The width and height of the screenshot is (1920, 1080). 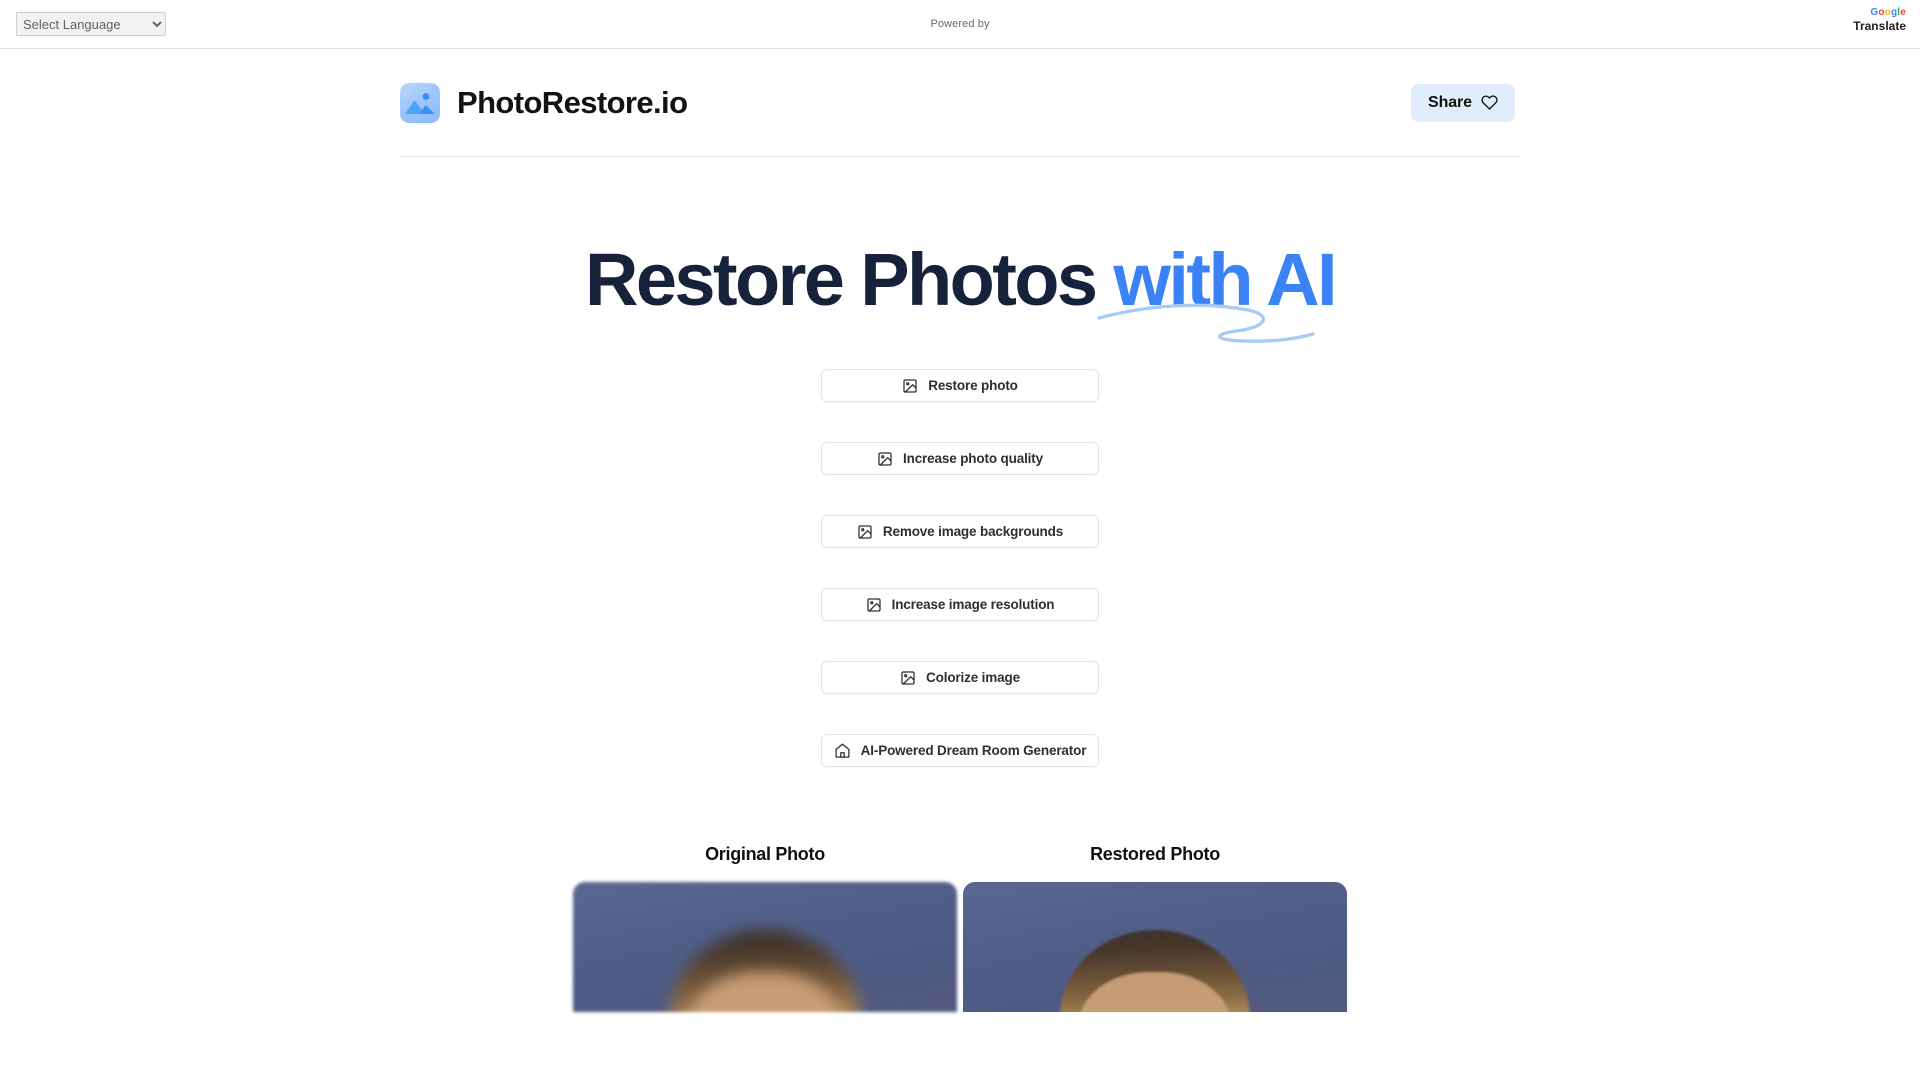 What do you see at coordinates (973, 677) in the screenshot?
I see `action-button-label: Colorize image` at bounding box center [973, 677].